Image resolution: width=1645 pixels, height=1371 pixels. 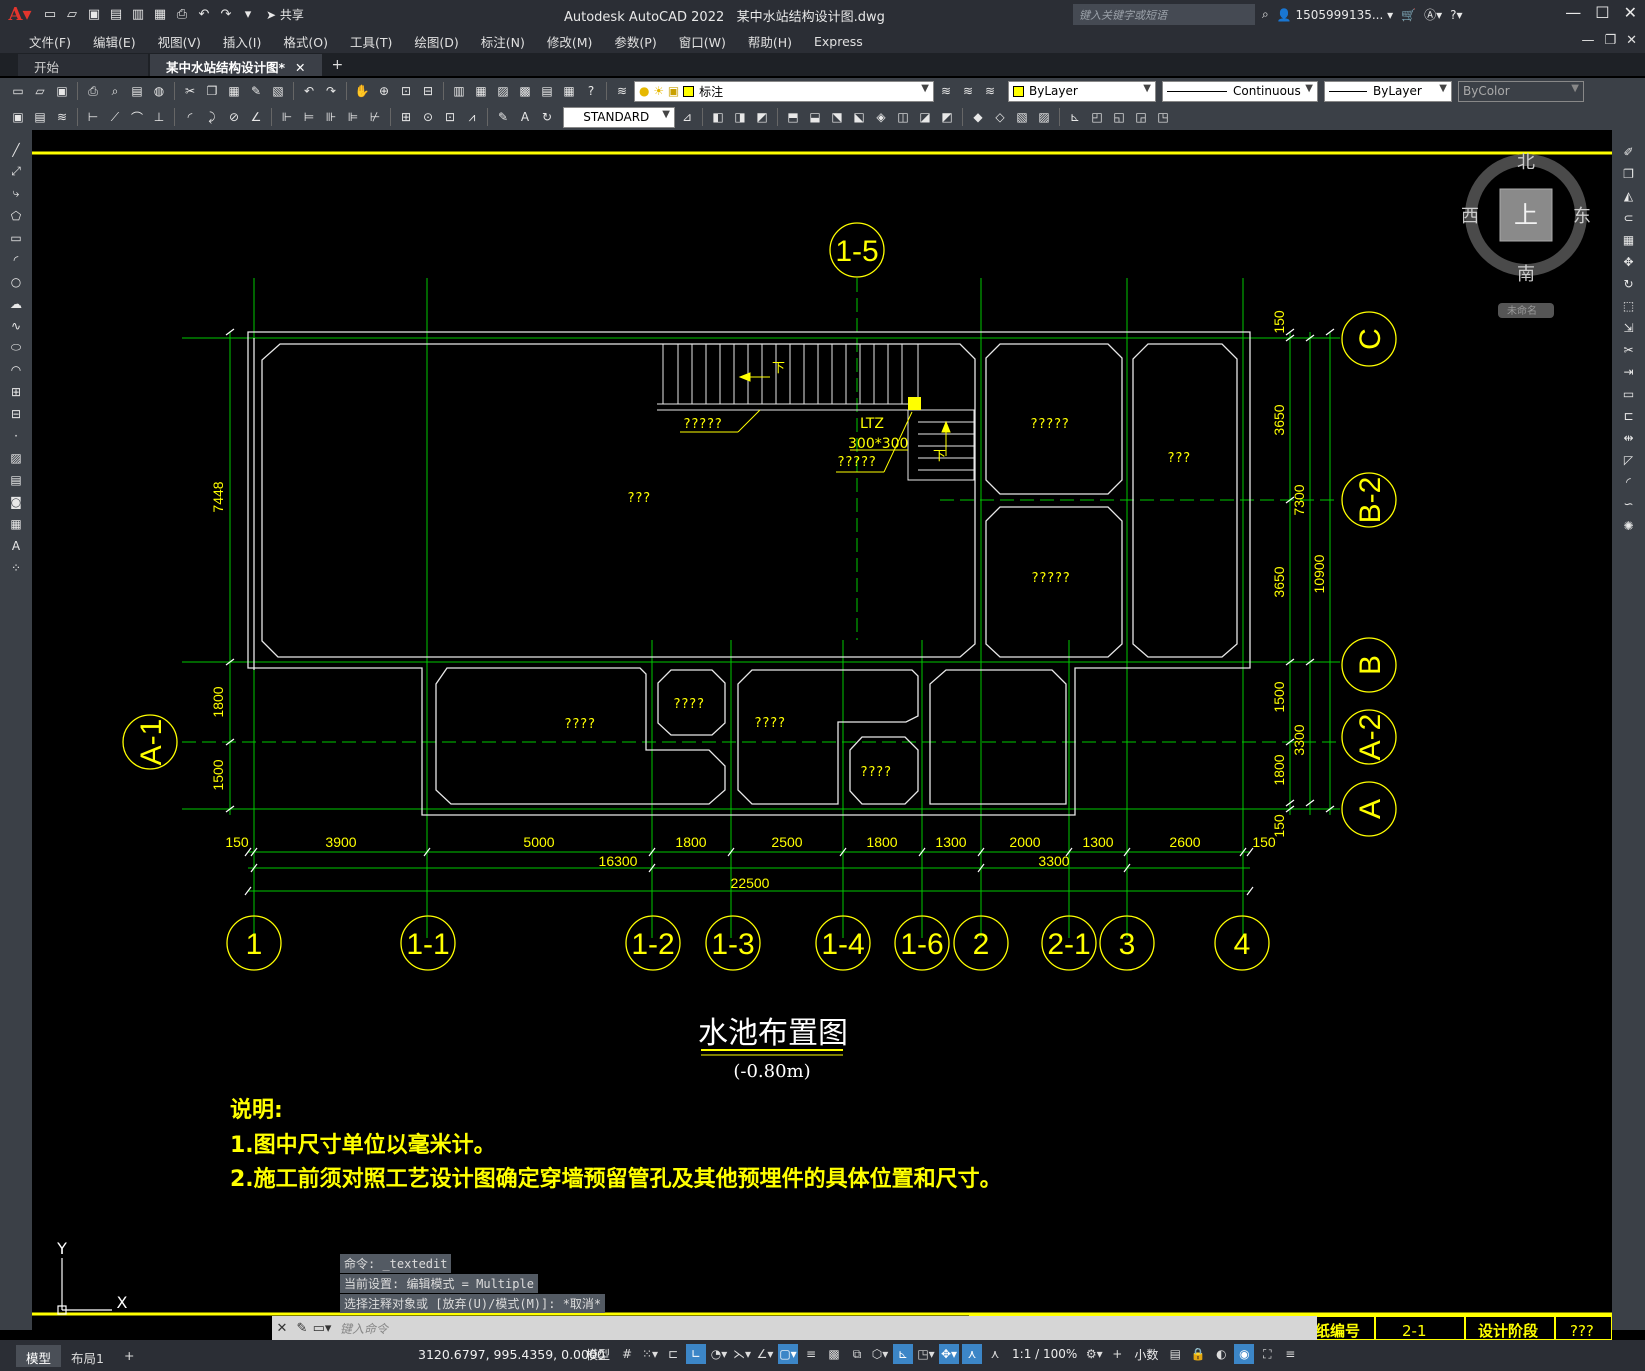 What do you see at coordinates (995, 1354) in the screenshot?
I see `autoscale-icon: ⋏` at bounding box center [995, 1354].